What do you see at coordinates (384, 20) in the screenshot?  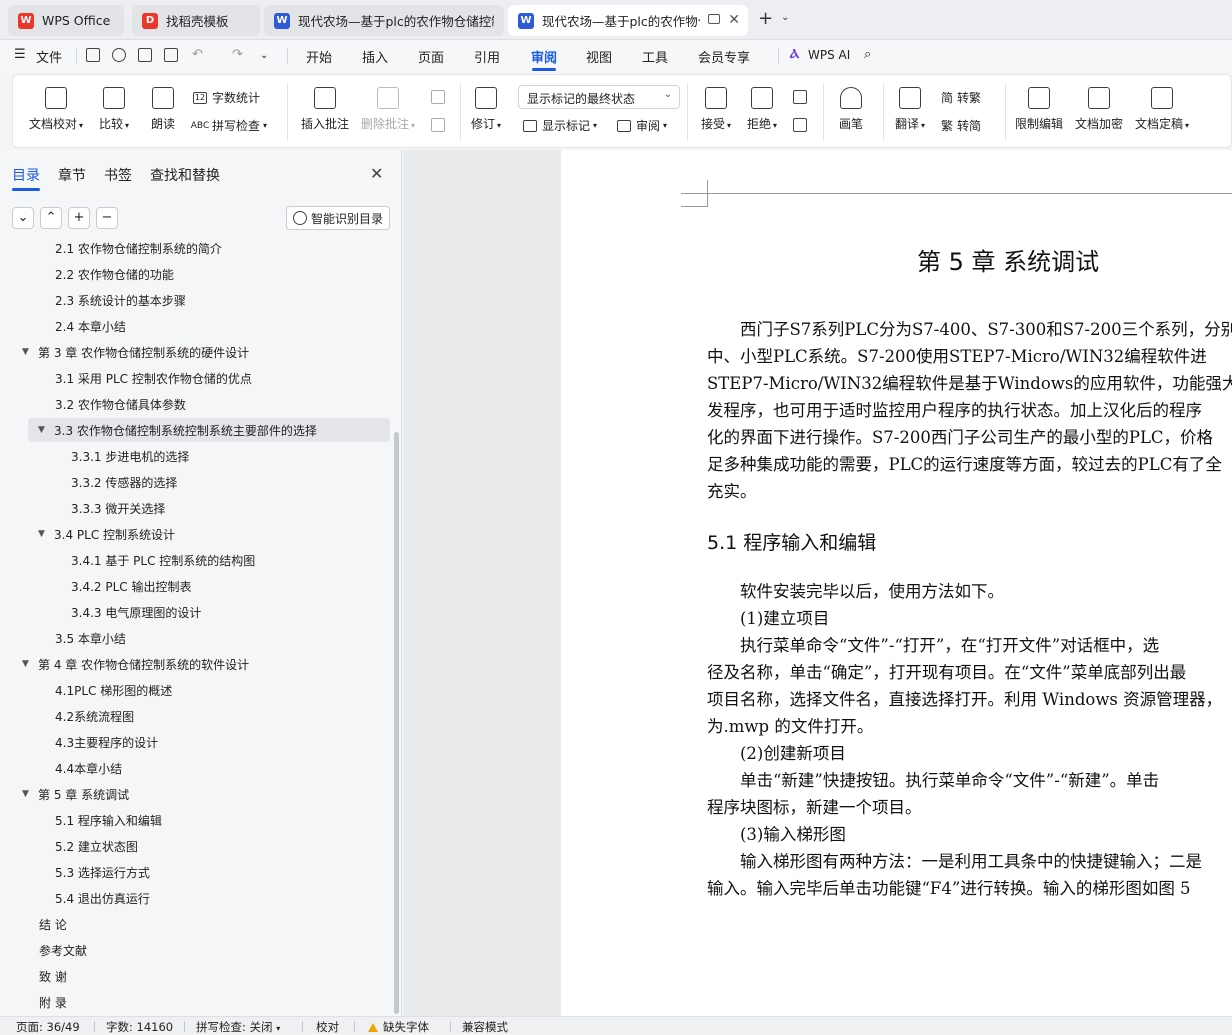 I see `tab-document-1: W 现代农场—基于plc的农作物仓储控制` at bounding box center [384, 20].